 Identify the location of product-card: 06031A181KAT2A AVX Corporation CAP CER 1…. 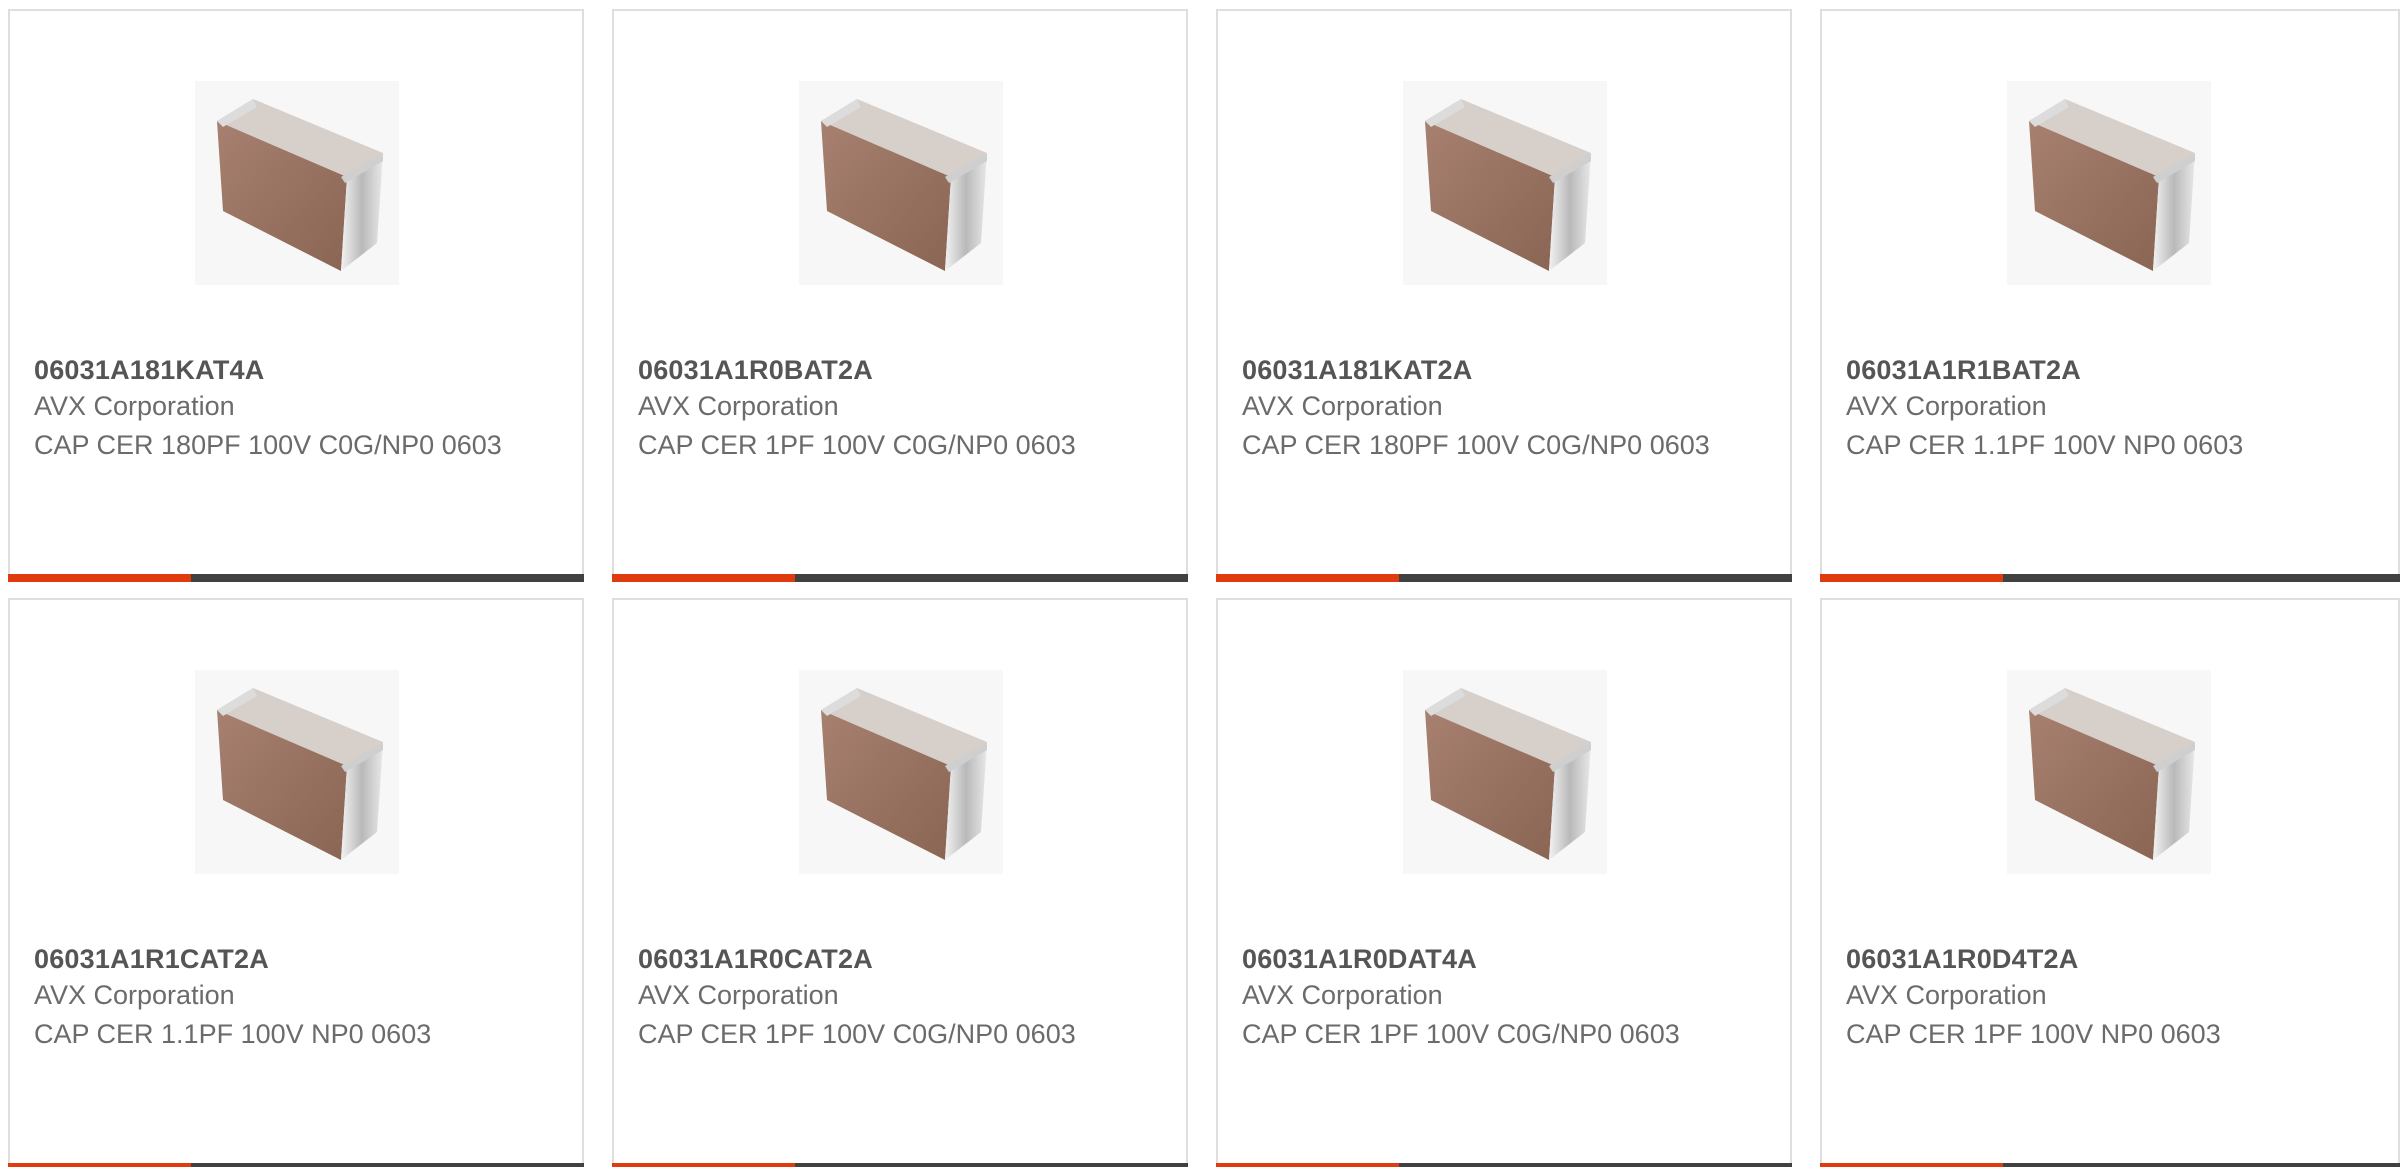
(1504, 295).